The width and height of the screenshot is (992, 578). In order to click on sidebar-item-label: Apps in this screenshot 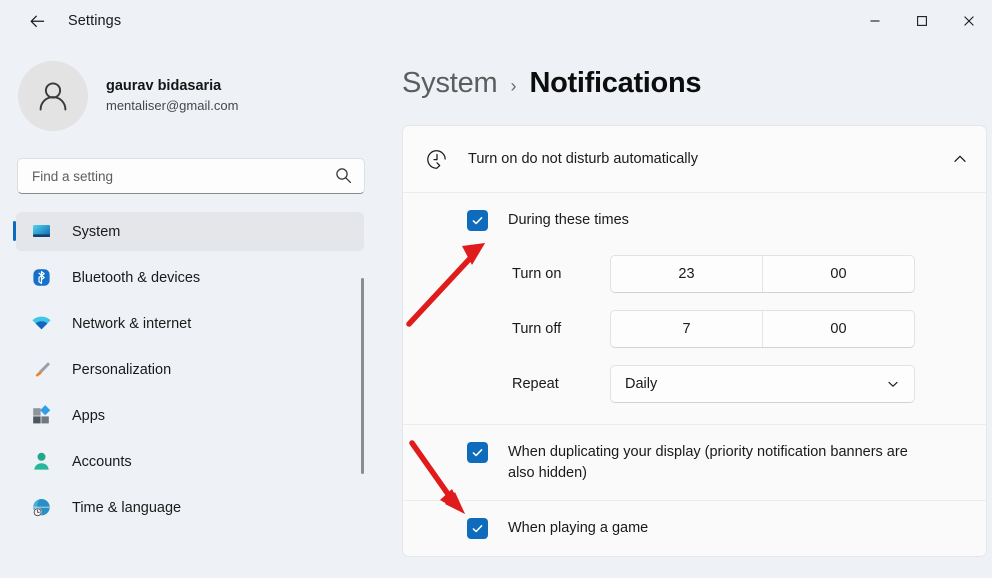, I will do `click(89, 415)`.